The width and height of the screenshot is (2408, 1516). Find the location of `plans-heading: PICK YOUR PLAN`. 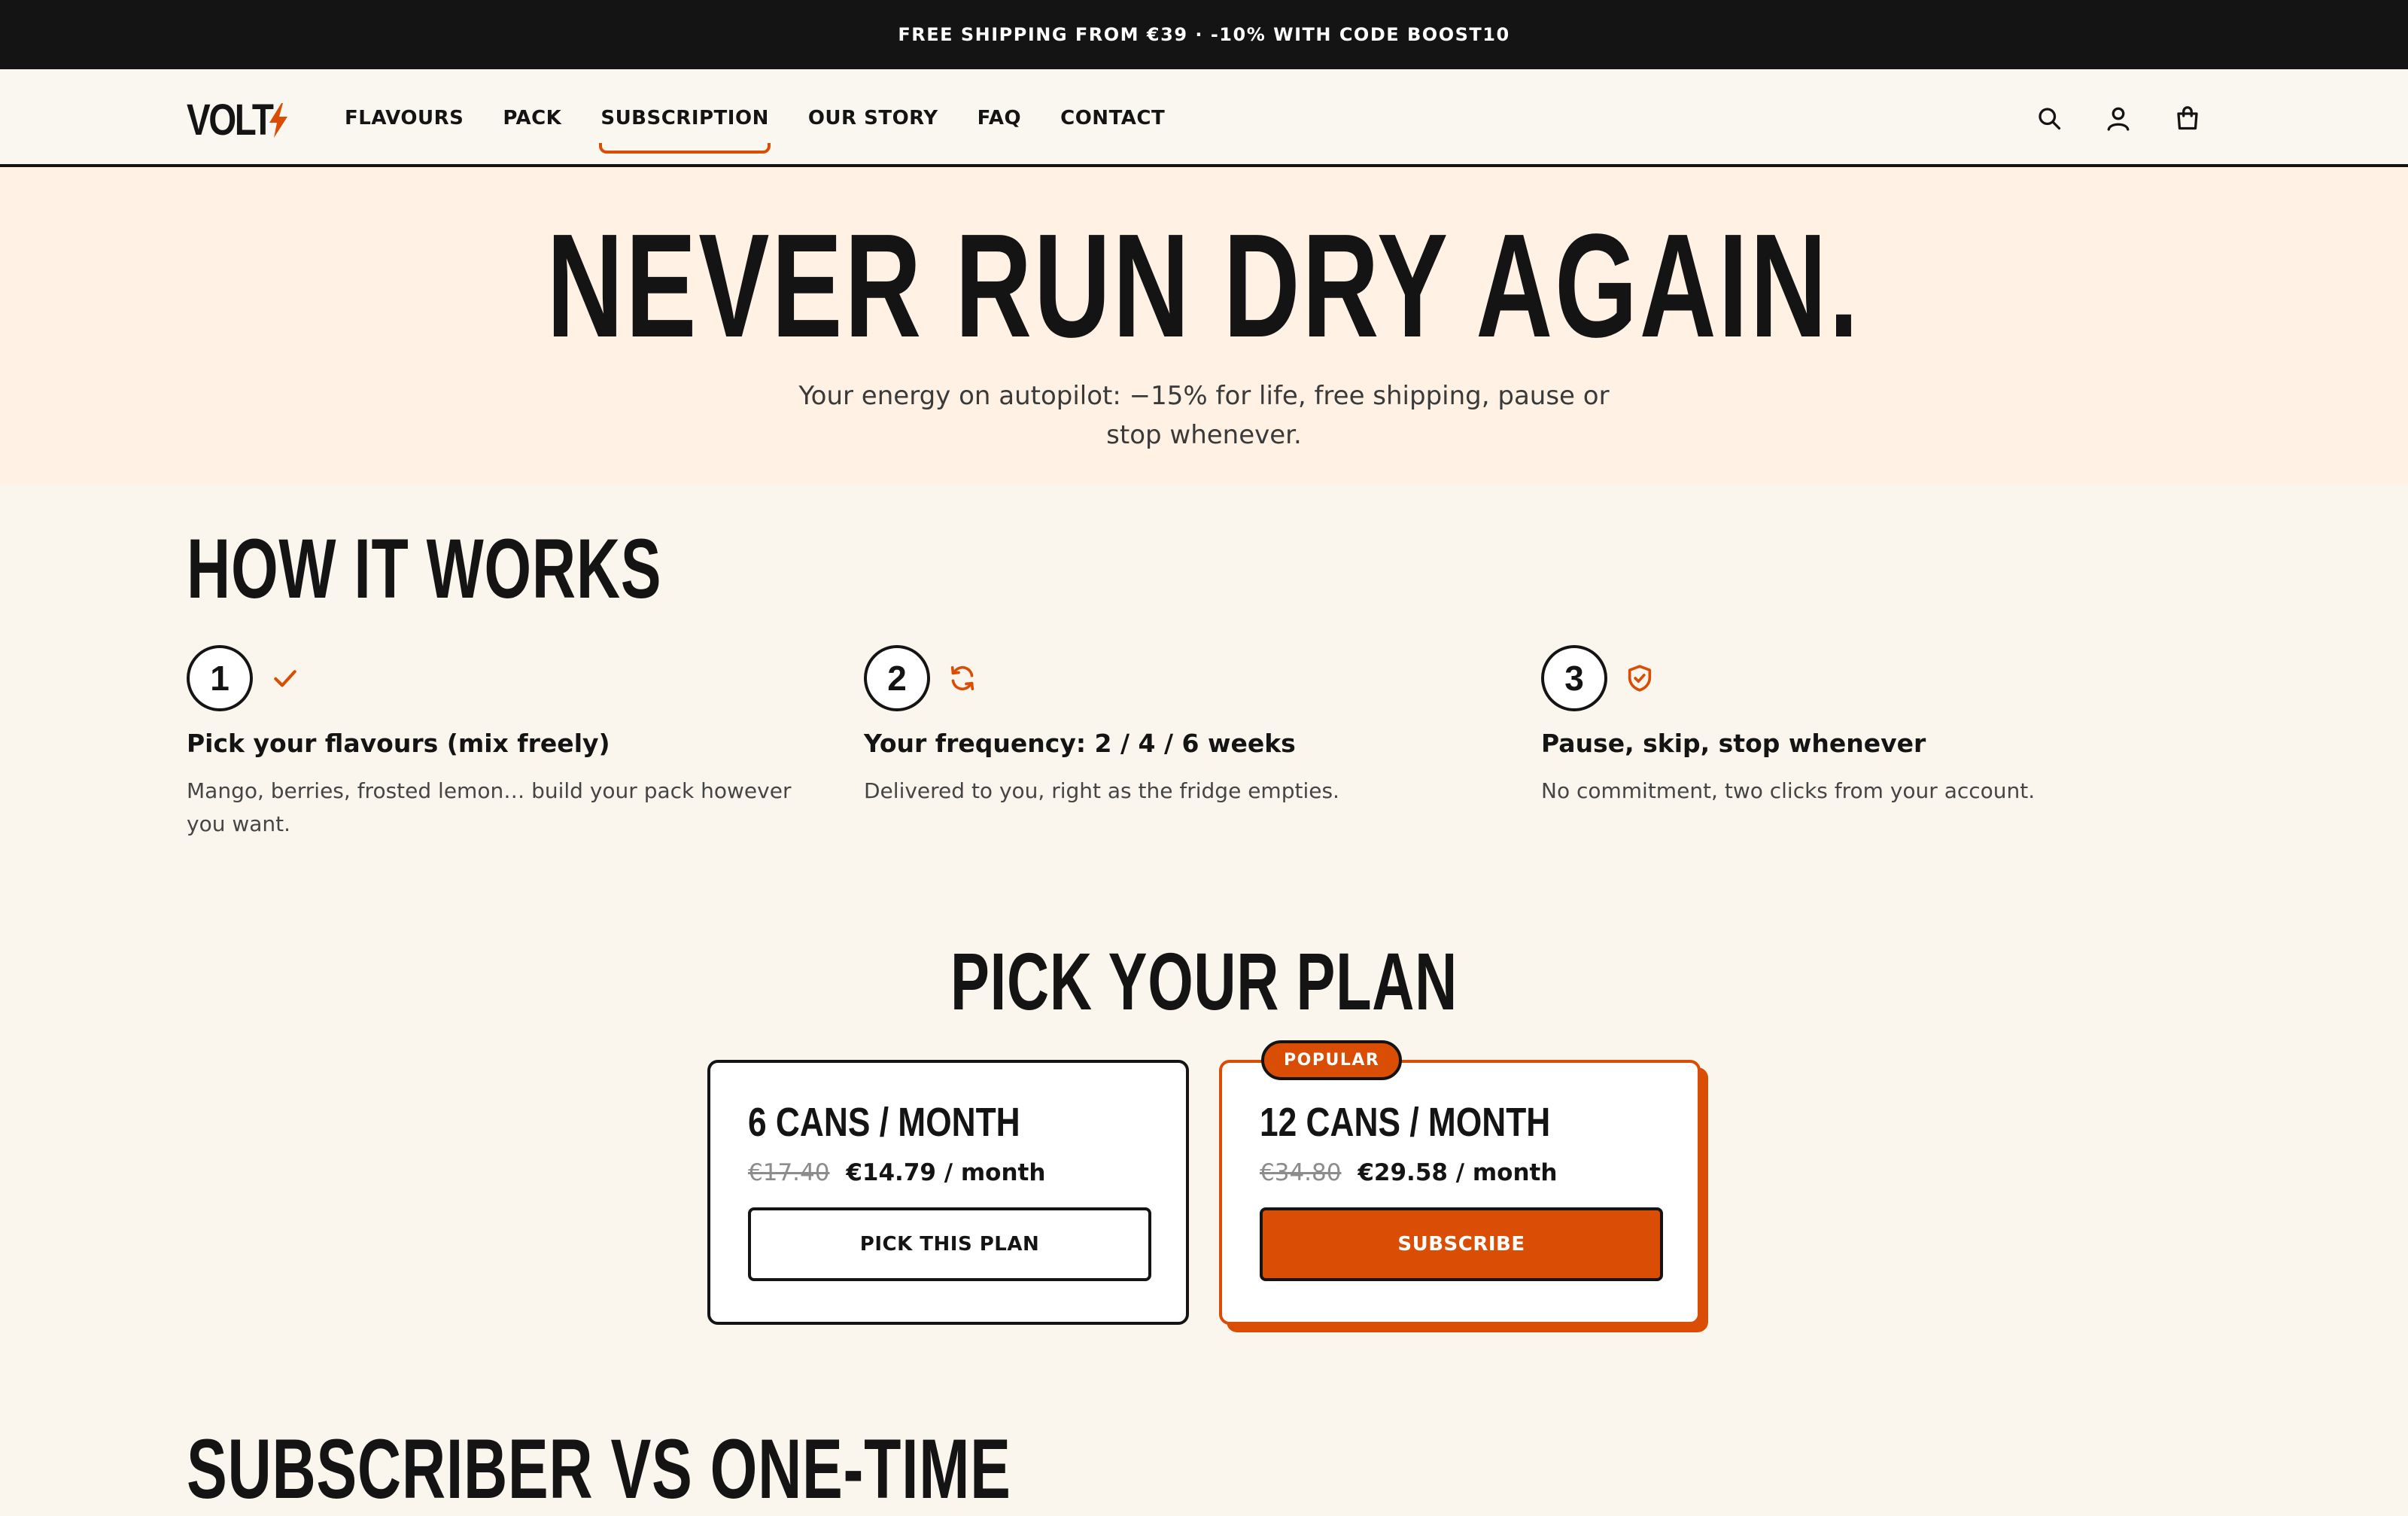

plans-heading: PICK YOUR PLAN is located at coordinates (1204, 981).